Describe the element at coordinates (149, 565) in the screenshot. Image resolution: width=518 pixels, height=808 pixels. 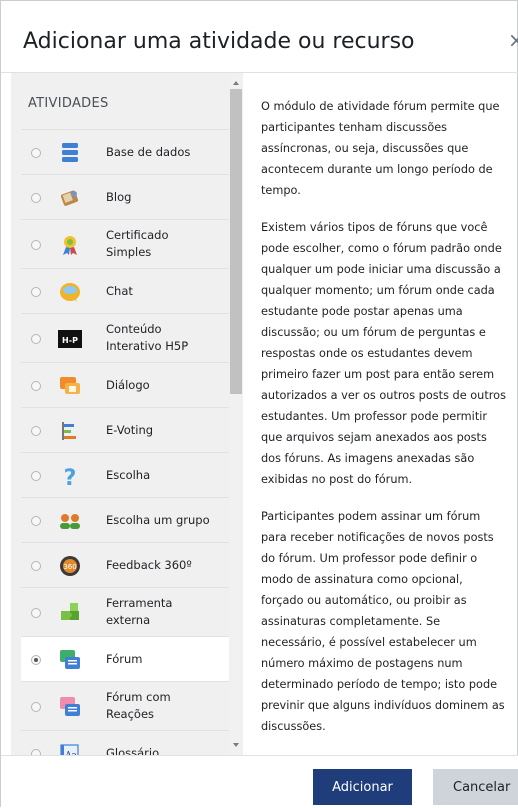
I see `activity-label: Feedback 360º` at that location.